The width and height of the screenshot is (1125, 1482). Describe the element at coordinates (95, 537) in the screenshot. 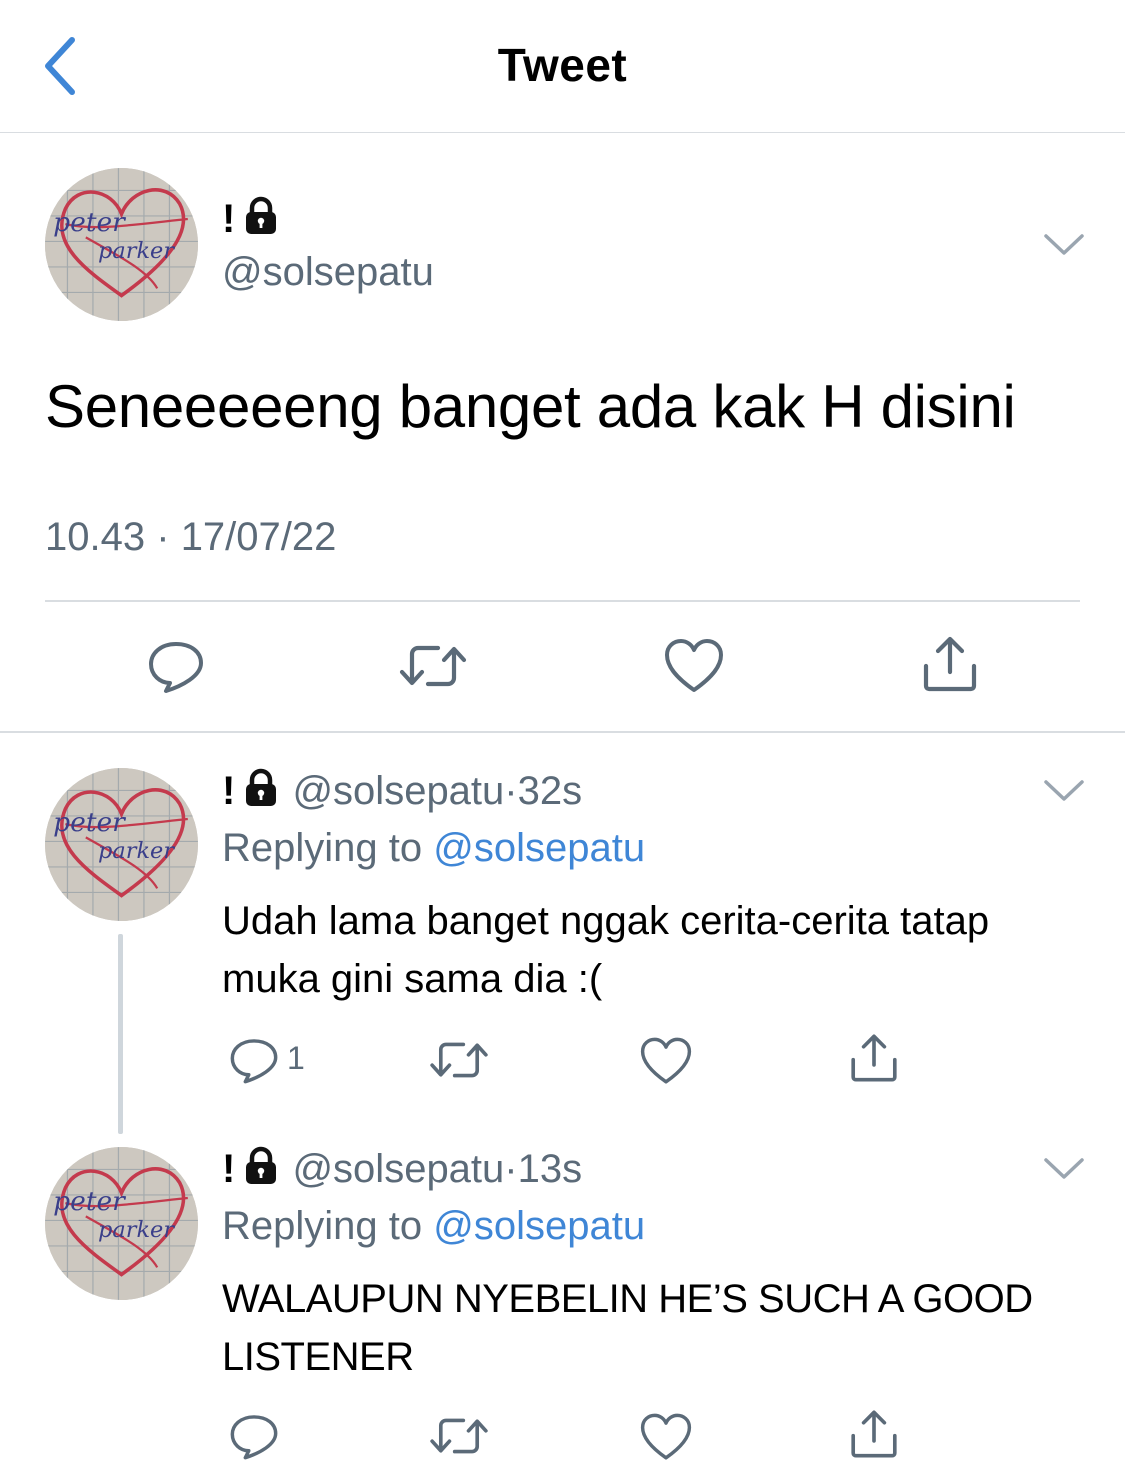

I see `tweet-time: 10.43` at that location.